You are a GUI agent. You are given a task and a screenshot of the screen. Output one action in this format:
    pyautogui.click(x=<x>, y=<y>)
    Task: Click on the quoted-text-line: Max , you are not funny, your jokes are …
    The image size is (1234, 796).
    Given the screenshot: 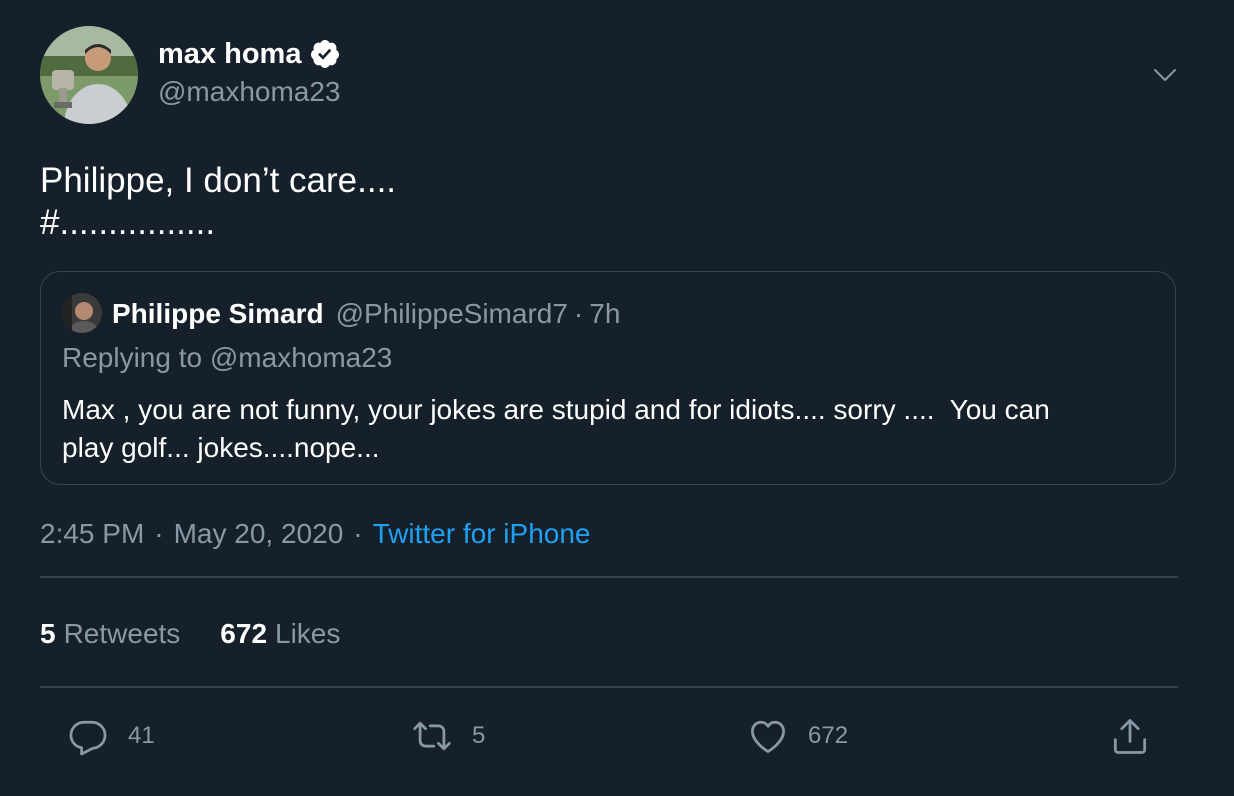 What is the action you would take?
    pyautogui.click(x=556, y=409)
    